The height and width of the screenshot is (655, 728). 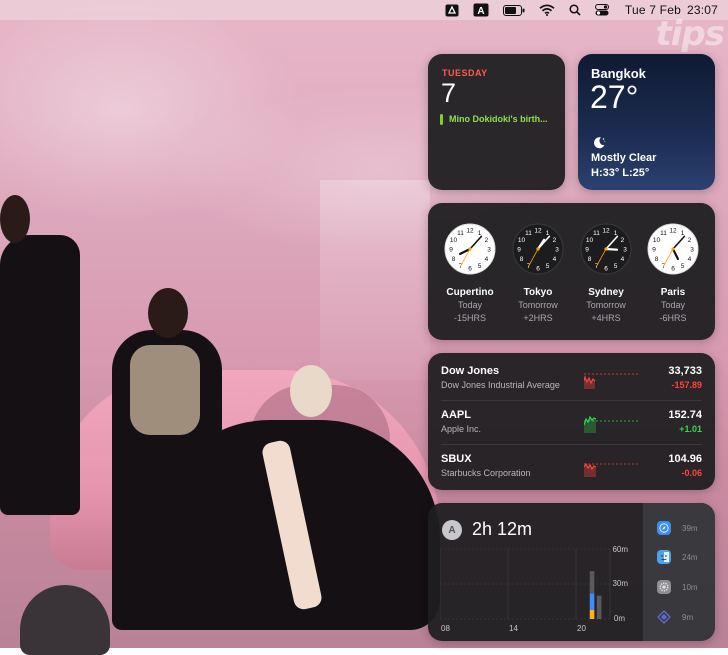 What do you see at coordinates (685, 371) in the screenshot?
I see `stock-price: 33,733` at bounding box center [685, 371].